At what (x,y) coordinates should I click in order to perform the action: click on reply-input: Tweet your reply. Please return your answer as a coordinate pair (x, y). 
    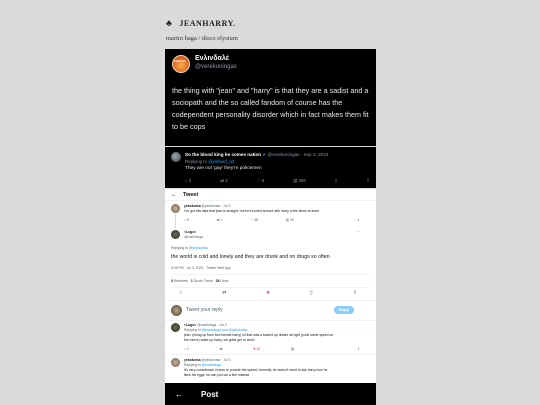
    Looking at the image, I should click on (204, 310).